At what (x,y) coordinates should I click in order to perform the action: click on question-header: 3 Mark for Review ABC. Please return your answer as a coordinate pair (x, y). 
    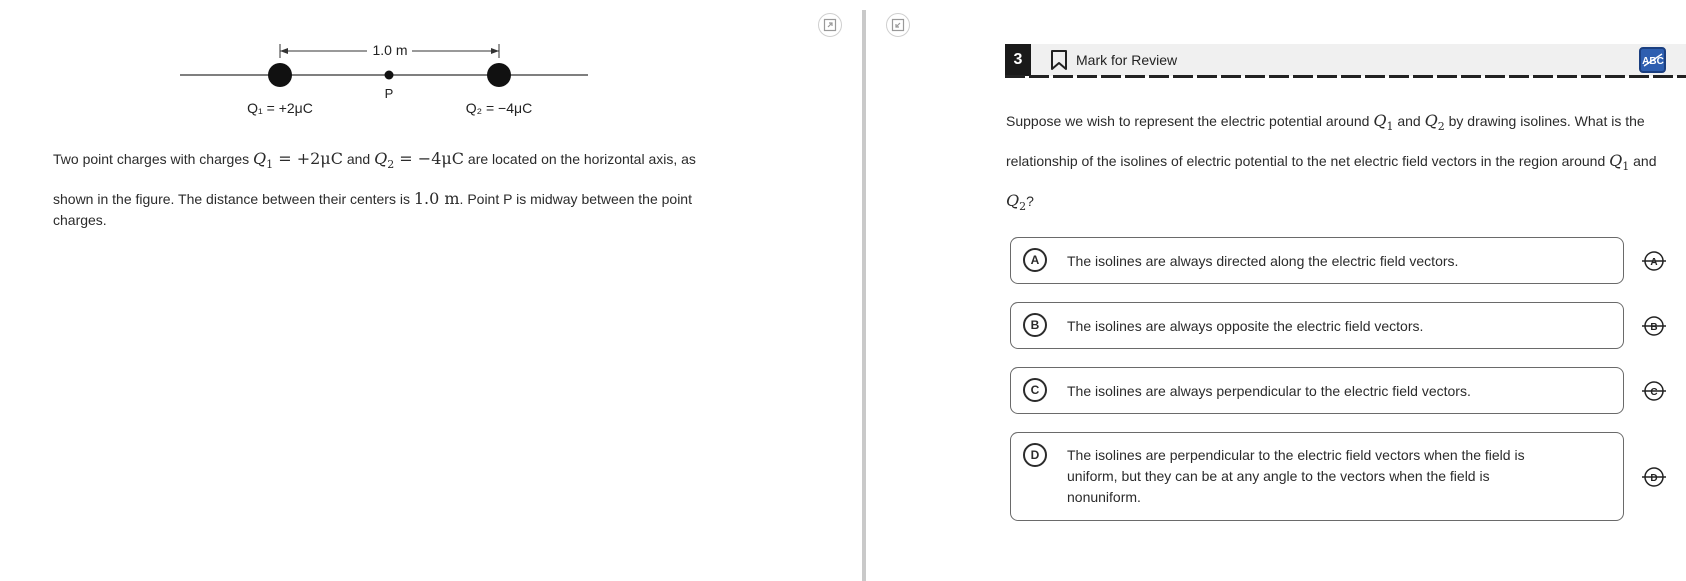
    Looking at the image, I should click on (1345, 60).